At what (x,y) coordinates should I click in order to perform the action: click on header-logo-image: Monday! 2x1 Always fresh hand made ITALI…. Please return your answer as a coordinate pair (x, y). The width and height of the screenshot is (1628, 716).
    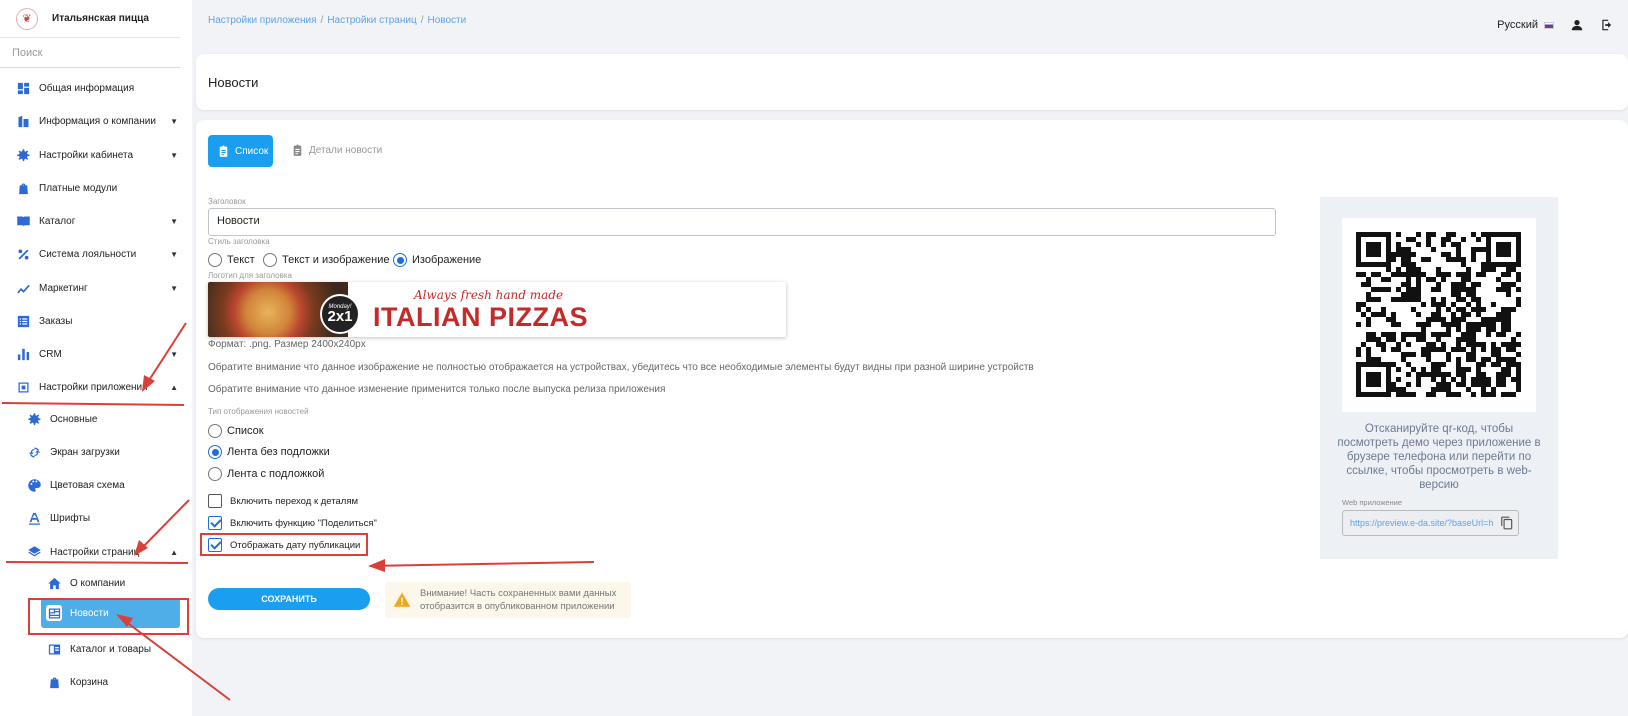
    Looking at the image, I should click on (497, 309).